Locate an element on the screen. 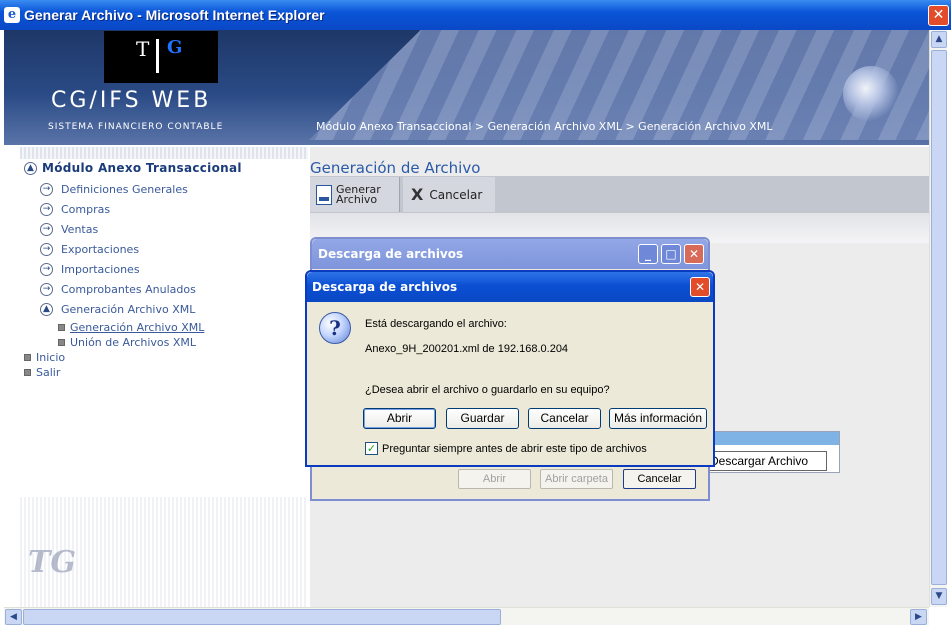 The height and width of the screenshot is (627, 951). globe-icon is located at coordinates (871, 94).